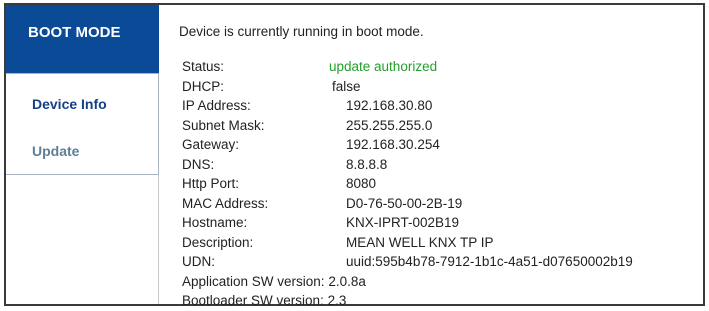  What do you see at coordinates (203, 66) in the screenshot?
I see `info-label: Status:` at bounding box center [203, 66].